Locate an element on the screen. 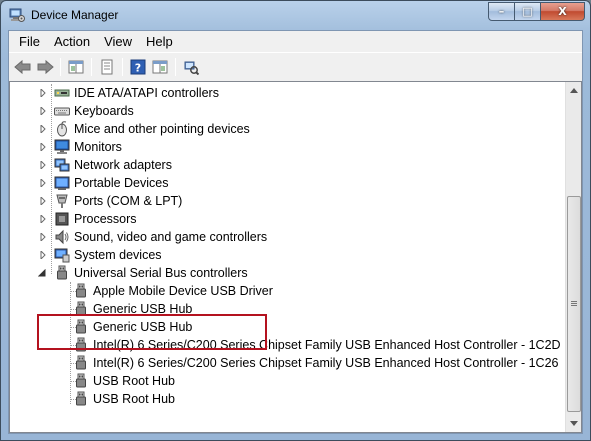 This screenshot has width=591, height=441. tree-device-label: USB Root Hub is located at coordinates (134, 381).